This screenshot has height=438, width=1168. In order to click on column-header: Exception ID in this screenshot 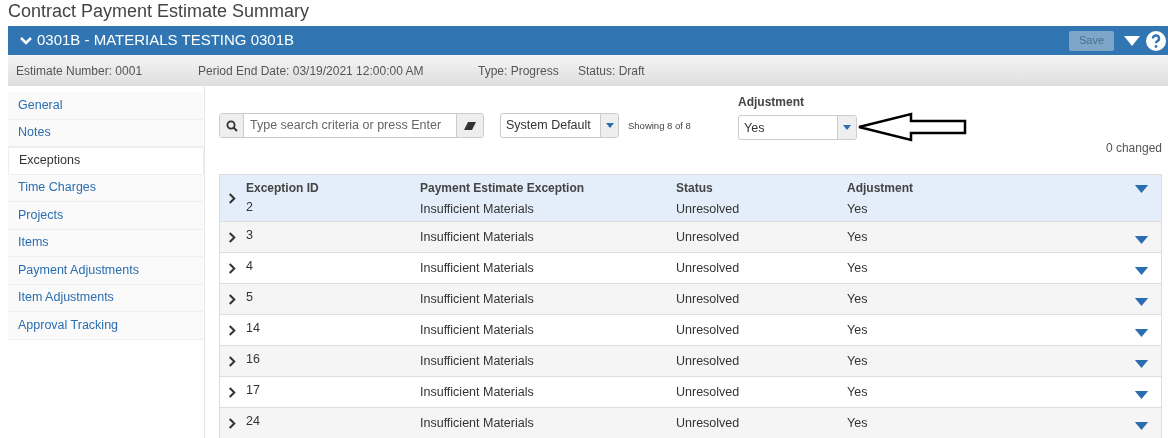, I will do `click(283, 188)`.